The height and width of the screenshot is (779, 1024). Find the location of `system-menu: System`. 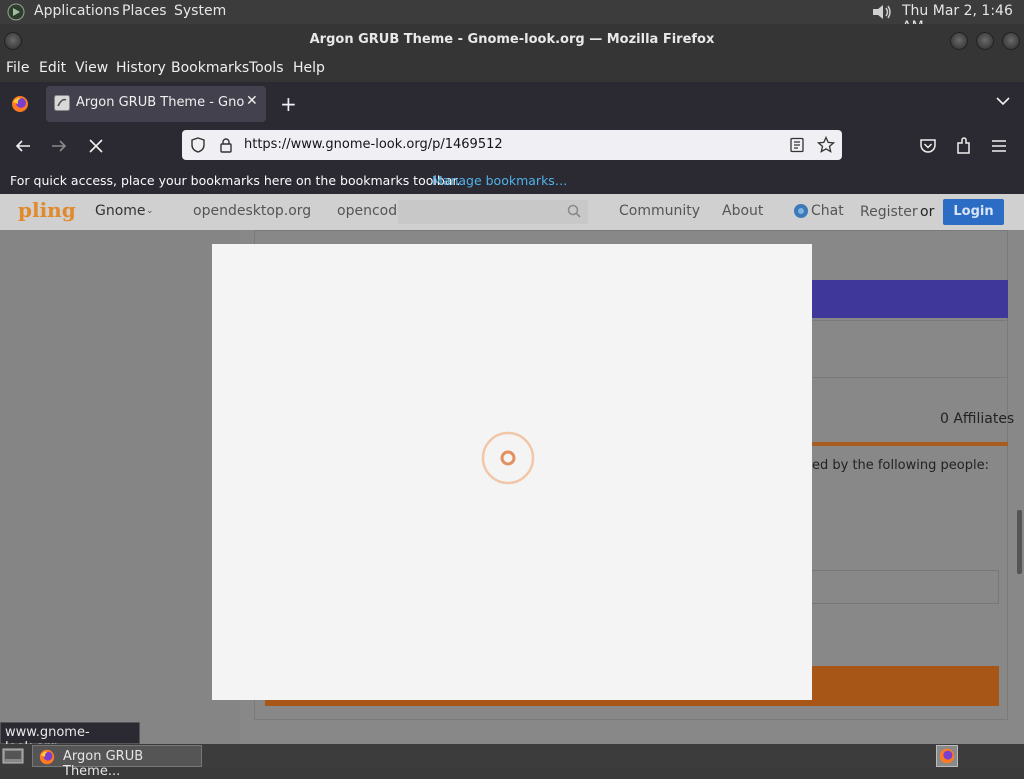

system-menu: System is located at coordinates (200, 11).